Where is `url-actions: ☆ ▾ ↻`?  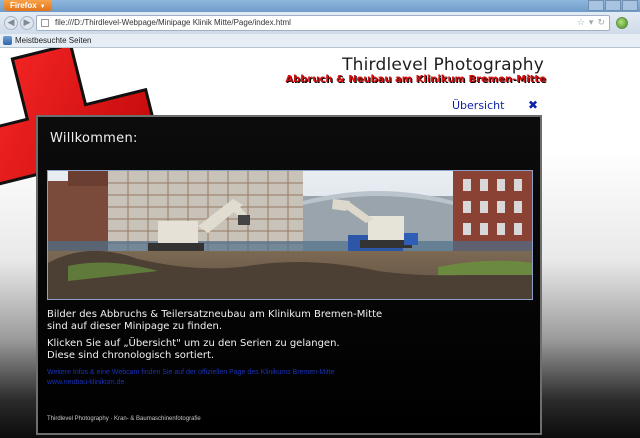 url-actions: ☆ ▾ ↻ is located at coordinates (589, 23).